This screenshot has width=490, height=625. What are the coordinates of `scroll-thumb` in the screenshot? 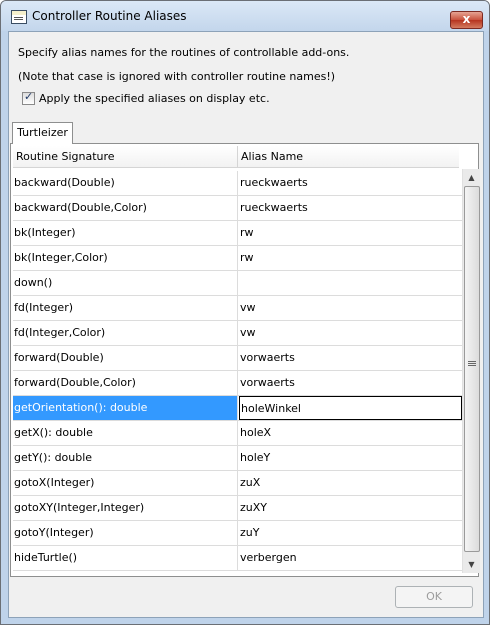 It's located at (472, 369).